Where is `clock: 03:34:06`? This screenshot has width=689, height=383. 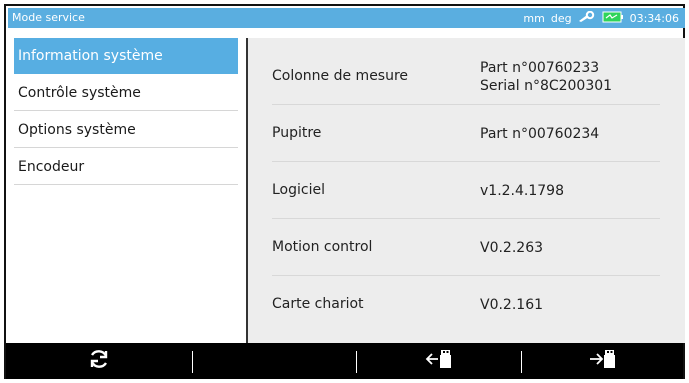 clock: 03:34:06 is located at coordinates (654, 18).